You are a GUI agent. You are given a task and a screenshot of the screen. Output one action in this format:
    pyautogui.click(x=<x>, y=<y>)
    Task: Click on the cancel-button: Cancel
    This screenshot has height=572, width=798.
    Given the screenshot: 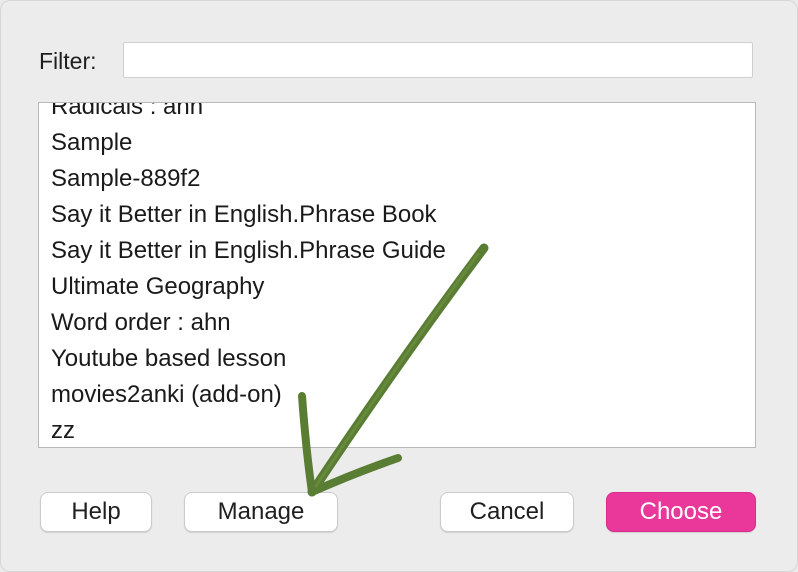 What is the action you would take?
    pyautogui.click(x=507, y=512)
    